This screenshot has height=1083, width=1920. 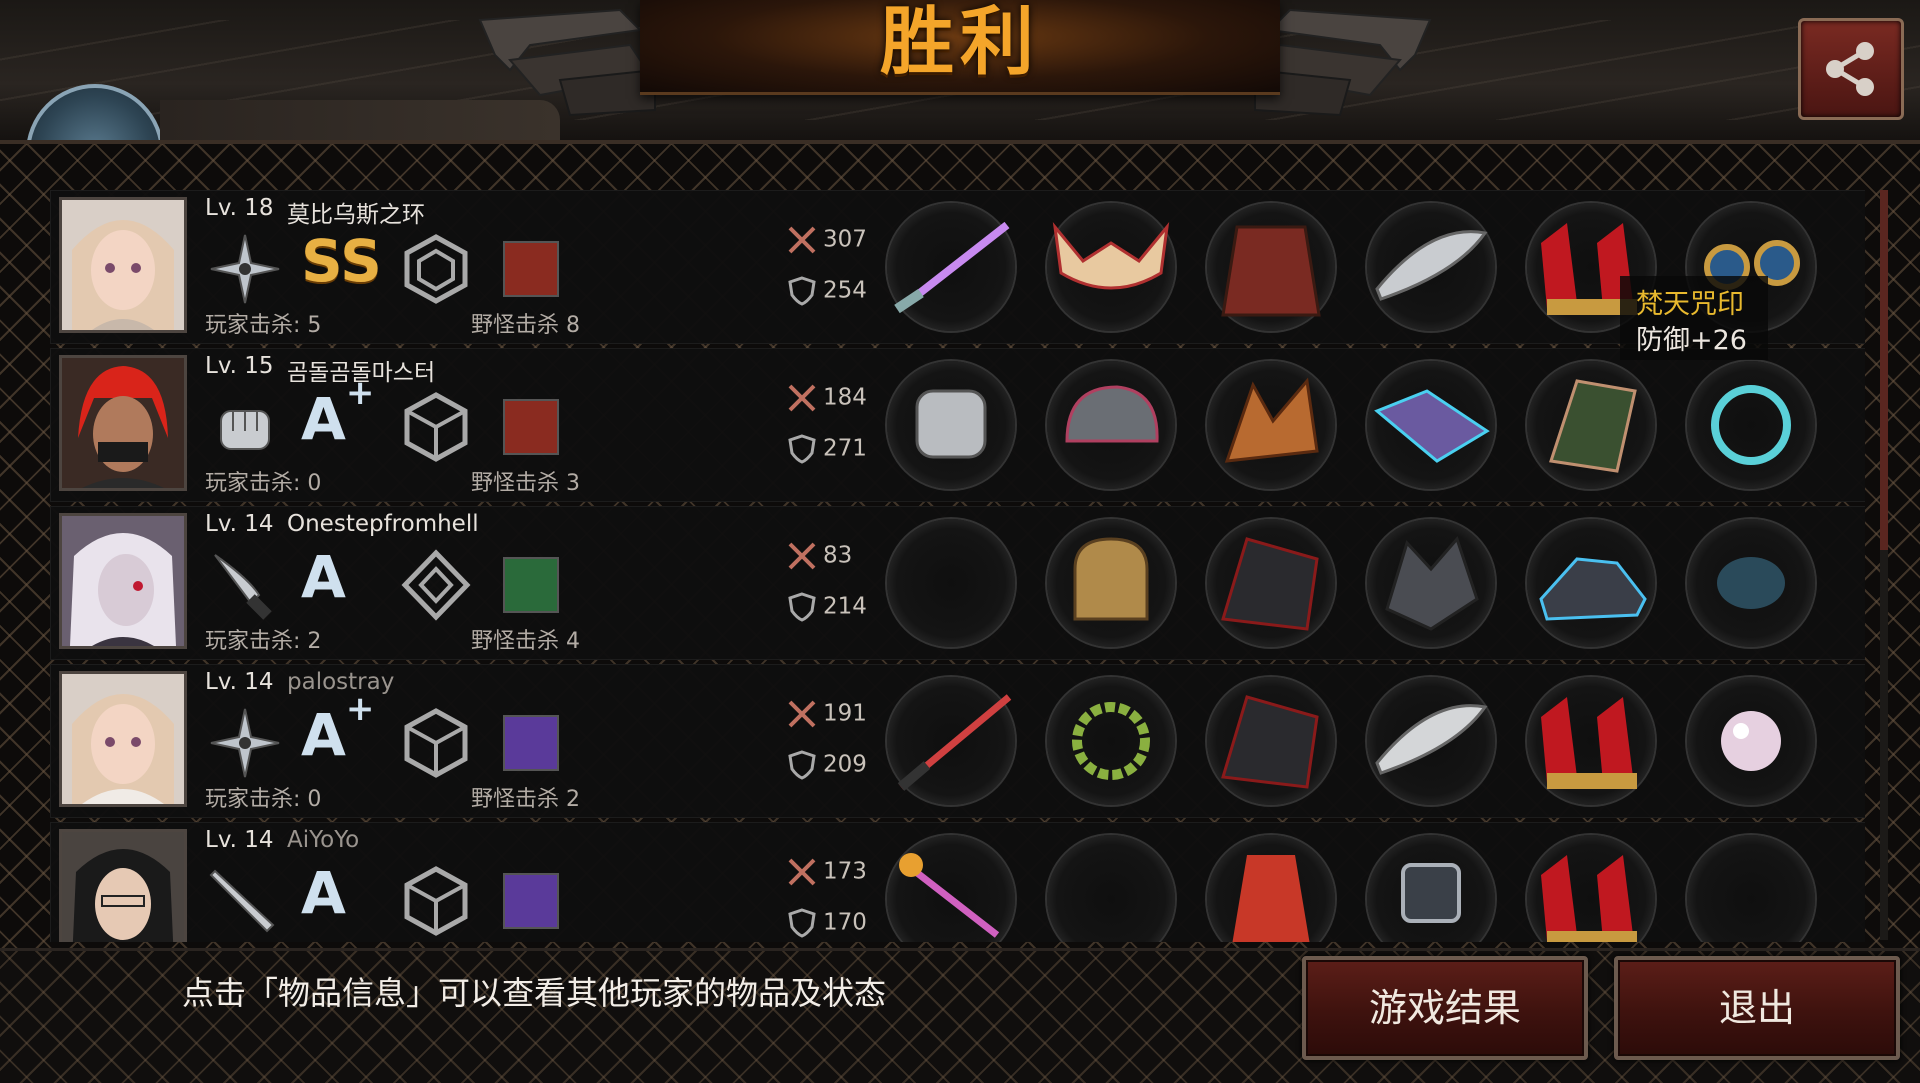 What do you see at coordinates (239, 208) in the screenshot?
I see `player-level: Lv. 18` at bounding box center [239, 208].